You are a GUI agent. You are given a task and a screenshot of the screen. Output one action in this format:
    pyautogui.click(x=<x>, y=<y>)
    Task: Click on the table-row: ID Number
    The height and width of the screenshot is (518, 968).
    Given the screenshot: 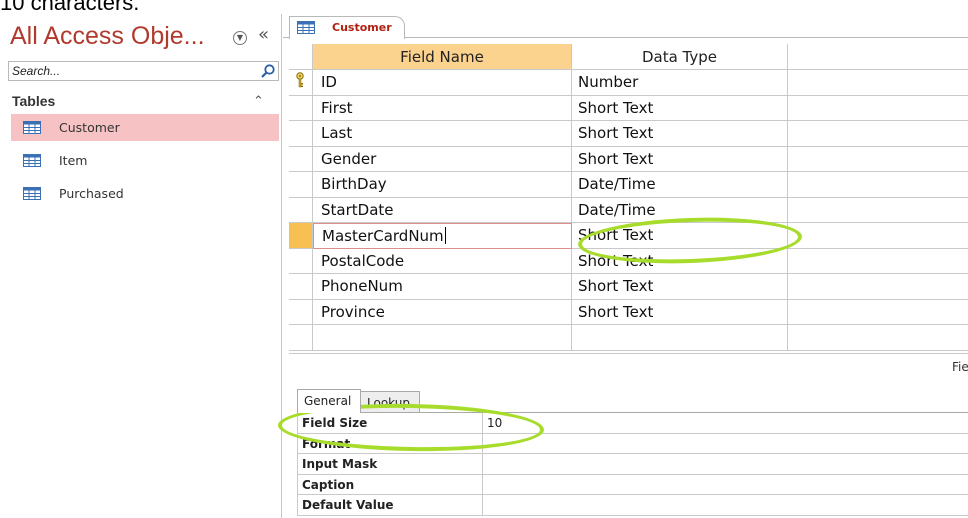 What is the action you would take?
    pyautogui.click(x=628, y=83)
    